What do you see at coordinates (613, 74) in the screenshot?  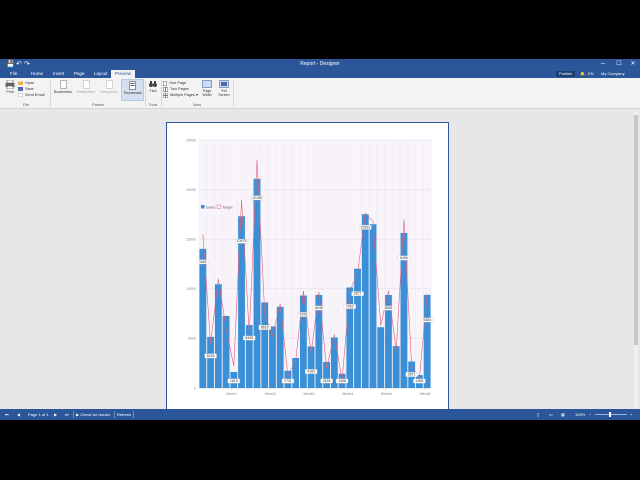 I see `company-selector: My Company` at bounding box center [613, 74].